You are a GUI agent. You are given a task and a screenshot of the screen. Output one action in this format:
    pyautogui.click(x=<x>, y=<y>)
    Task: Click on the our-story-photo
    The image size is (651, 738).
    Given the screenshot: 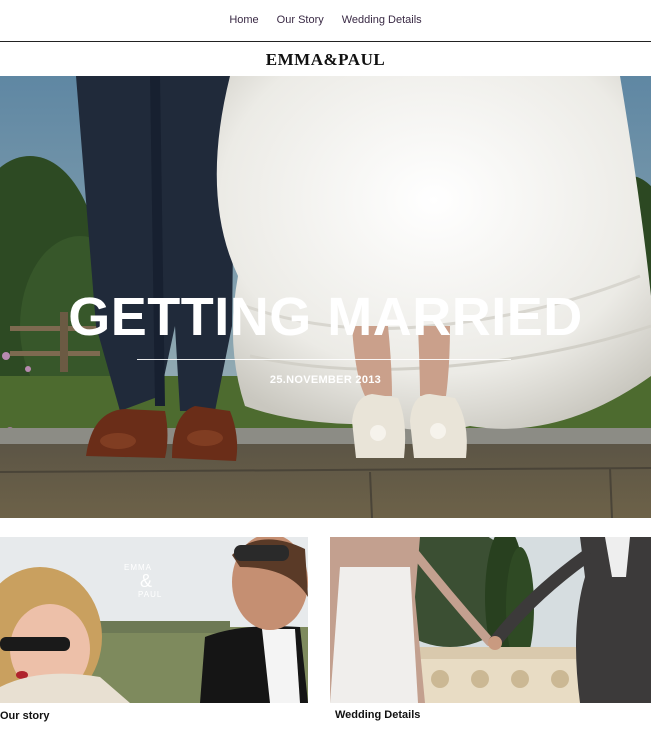 What is the action you would take?
    pyautogui.click(x=154, y=620)
    